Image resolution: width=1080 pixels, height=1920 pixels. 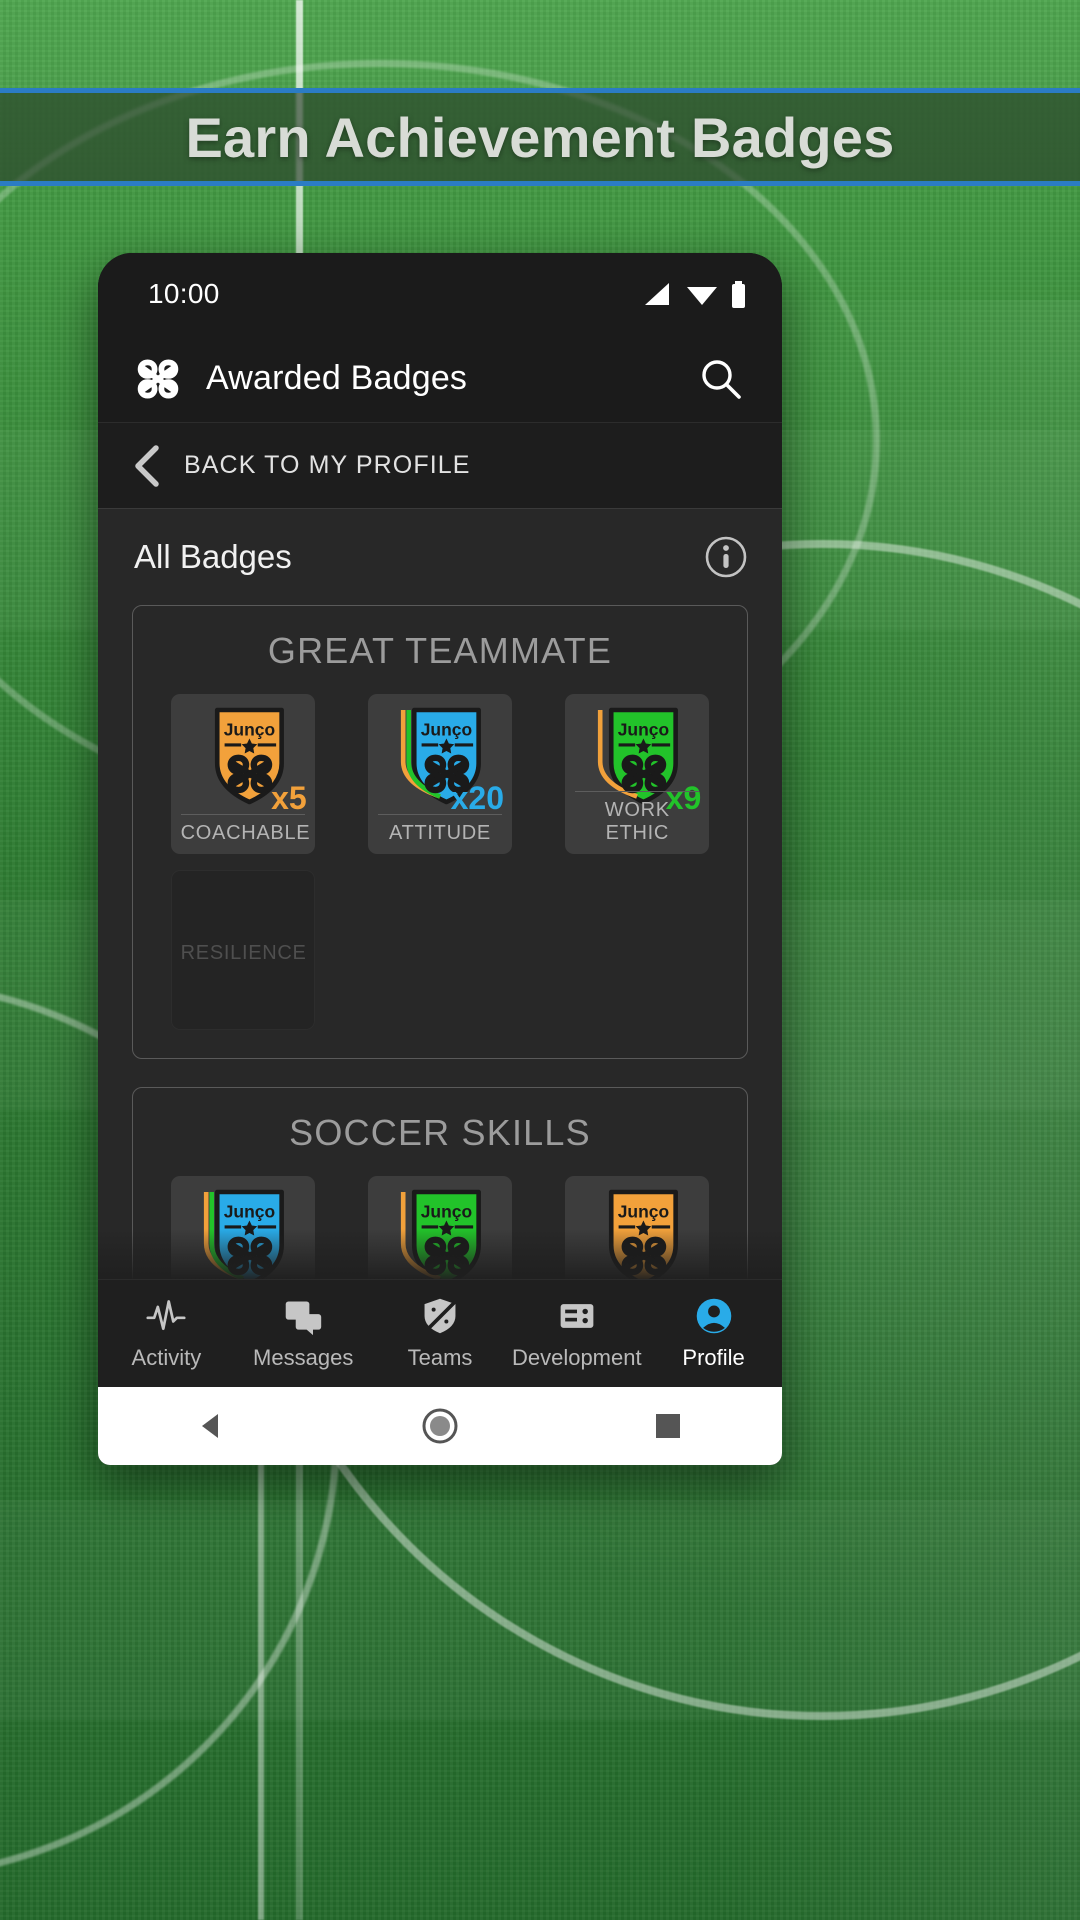 I want to click on system-back-button, so click(x=212, y=1426).